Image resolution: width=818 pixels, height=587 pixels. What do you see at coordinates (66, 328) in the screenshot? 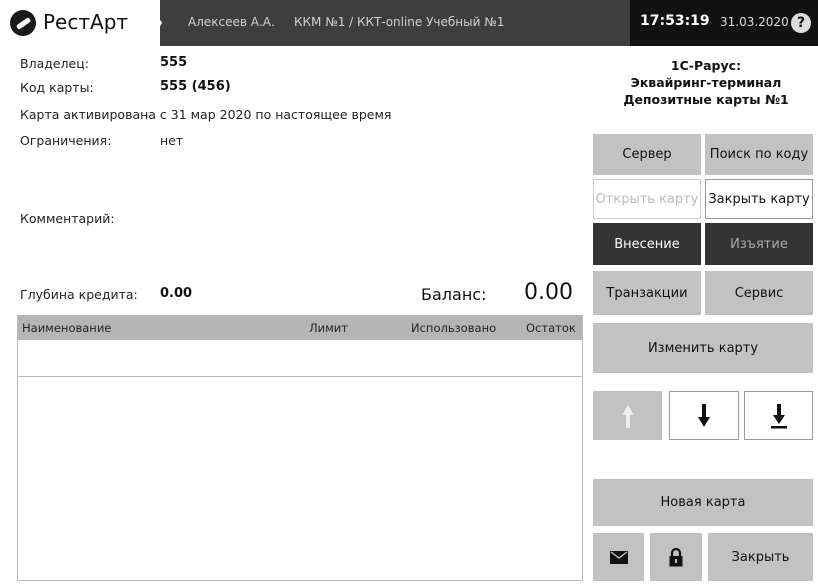
I see `column-name: Наименование` at bounding box center [66, 328].